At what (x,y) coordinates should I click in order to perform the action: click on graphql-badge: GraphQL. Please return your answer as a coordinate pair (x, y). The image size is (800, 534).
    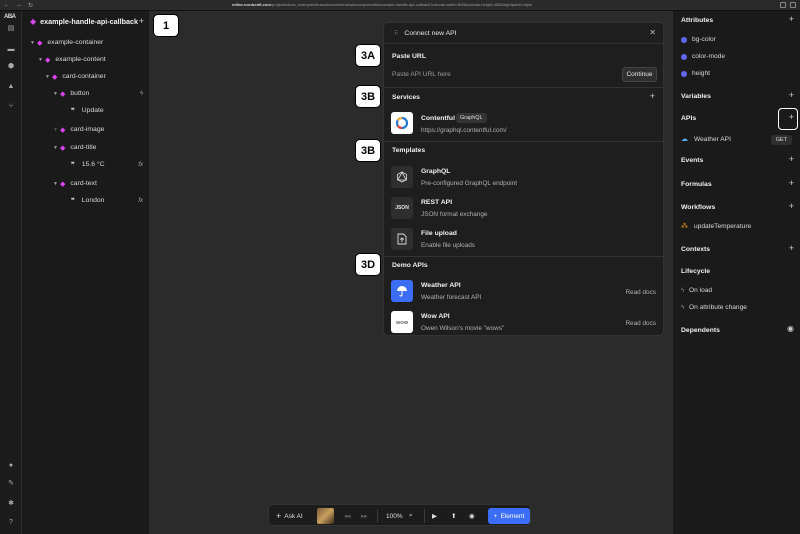
    Looking at the image, I should click on (471, 118).